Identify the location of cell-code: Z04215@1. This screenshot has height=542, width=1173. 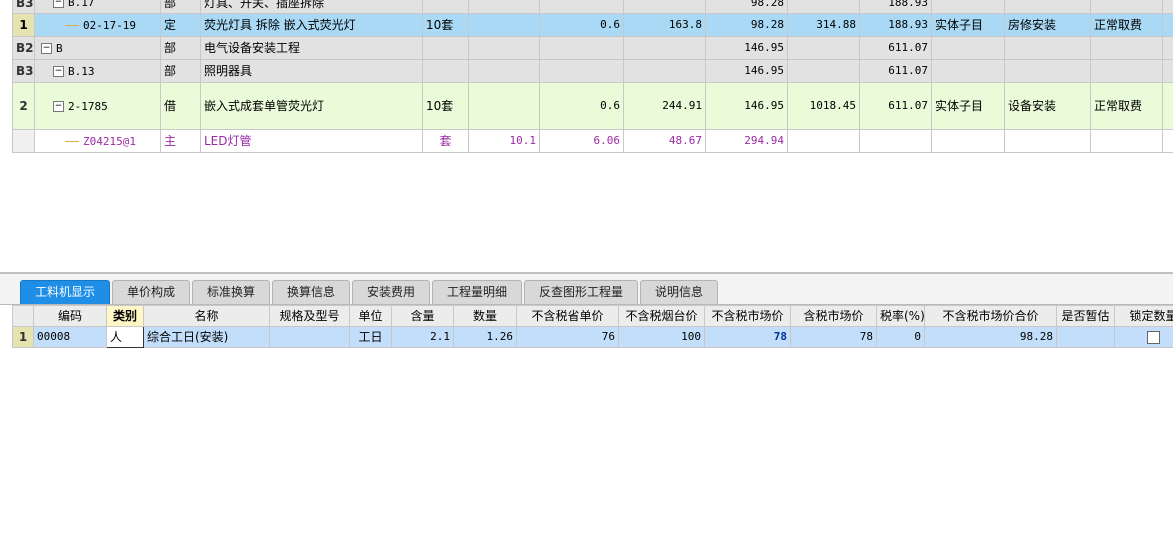
(97, 141).